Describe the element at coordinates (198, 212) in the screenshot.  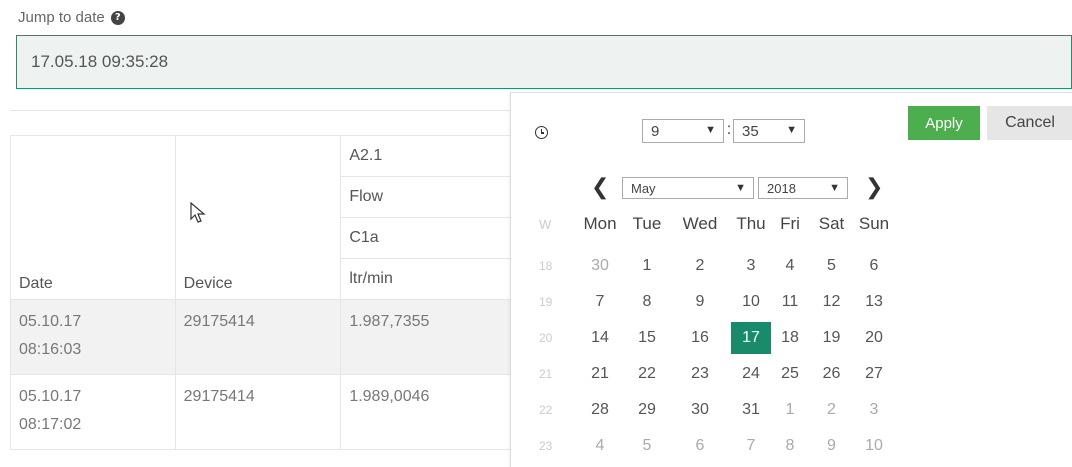
I see `mouse-cursor-icon` at that location.